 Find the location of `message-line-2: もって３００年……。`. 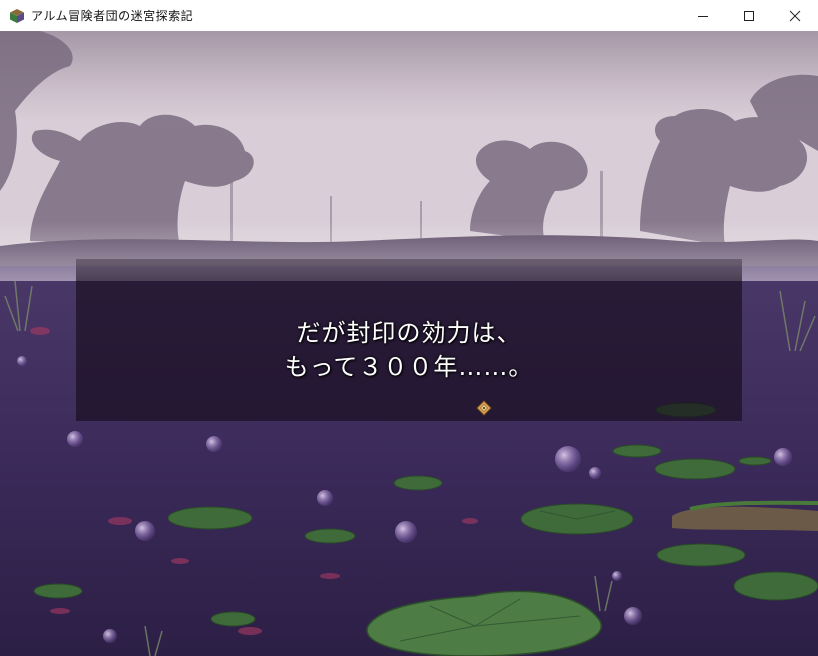

message-line-2: もって３００年……。 is located at coordinates (409, 367).